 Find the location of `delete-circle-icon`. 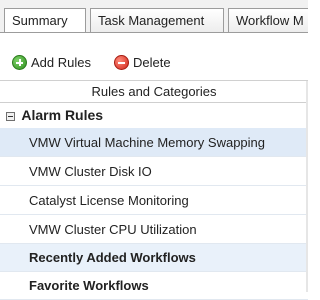

delete-circle-icon is located at coordinates (121, 62).